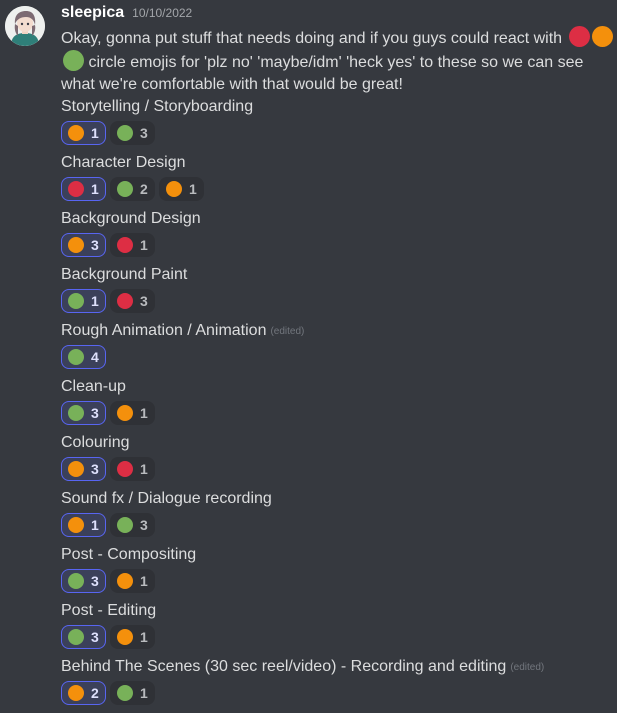 This screenshot has width=617, height=713. Describe the element at coordinates (92, 13) in the screenshot. I see `username: sleepica` at that location.